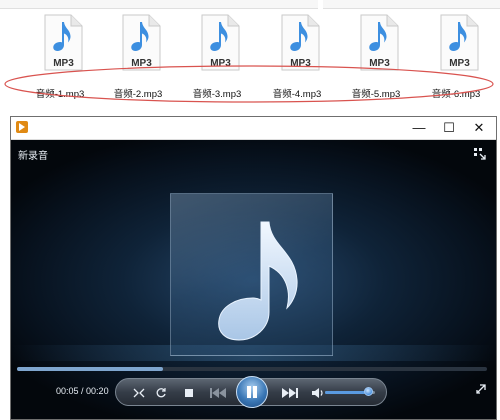 This screenshot has width=500, height=420. I want to click on time-display: 00:05 / 00:20, so click(82, 391).